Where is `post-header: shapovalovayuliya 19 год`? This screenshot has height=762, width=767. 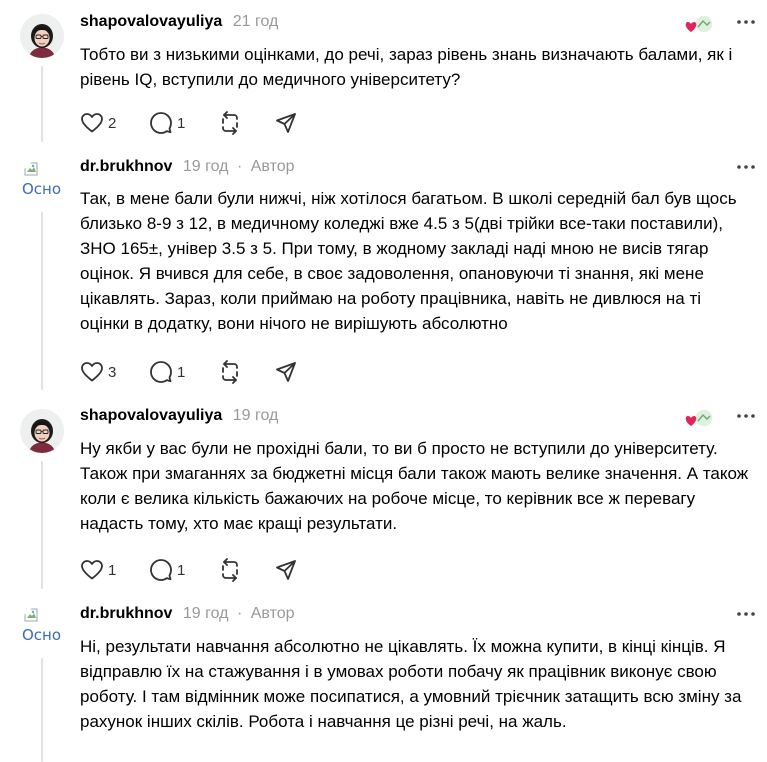
post-header: shapovalovayuliya 19 год is located at coordinates (179, 417).